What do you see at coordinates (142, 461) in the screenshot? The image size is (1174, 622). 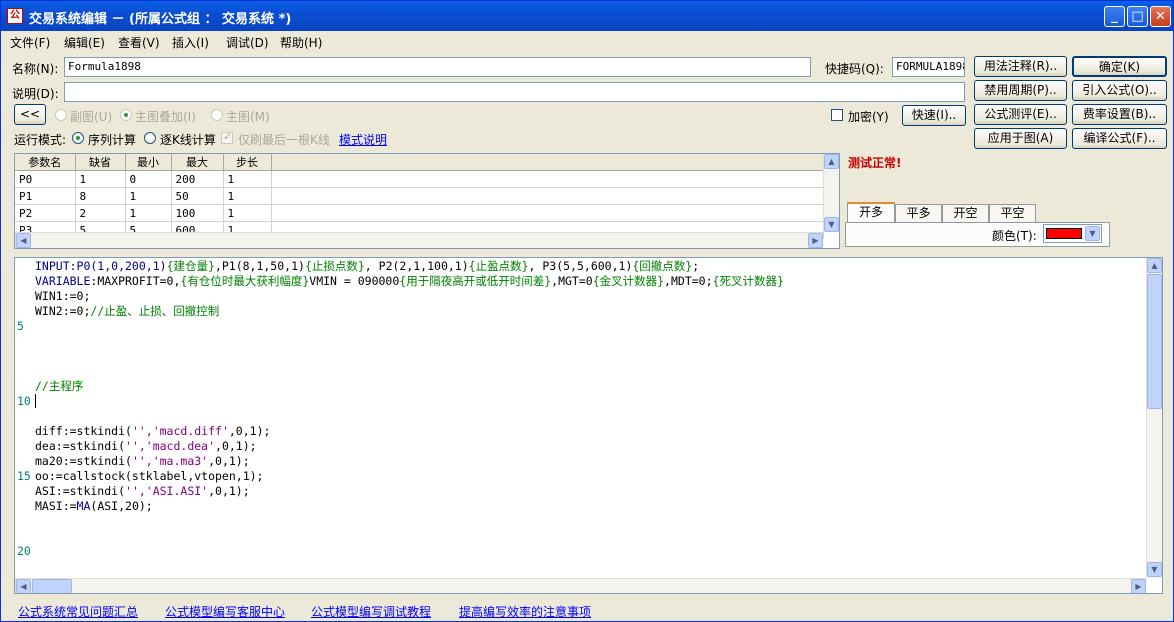 I see `code-line: ma20:=stkindi('','ma.ma3',0,1);` at bounding box center [142, 461].